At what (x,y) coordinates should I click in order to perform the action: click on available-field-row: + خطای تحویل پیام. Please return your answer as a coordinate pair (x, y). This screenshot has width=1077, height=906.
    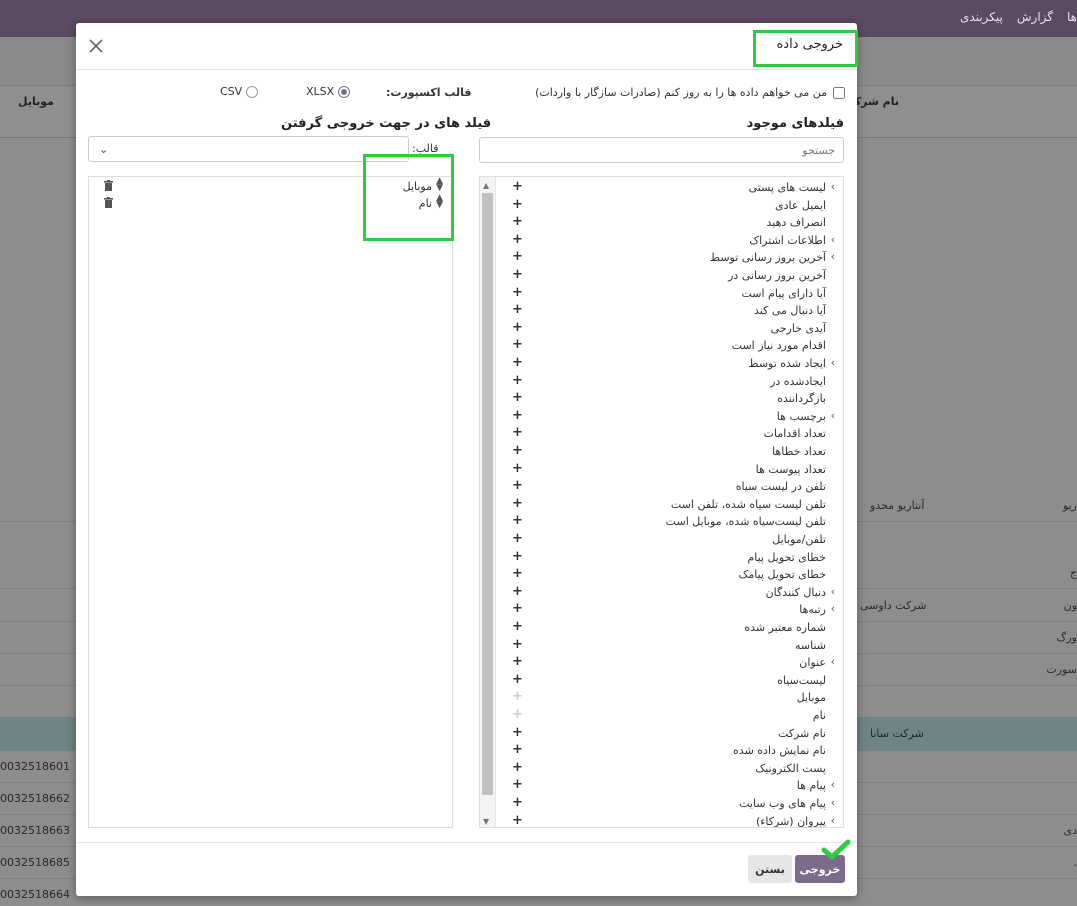
    Looking at the image, I should click on (669, 558).